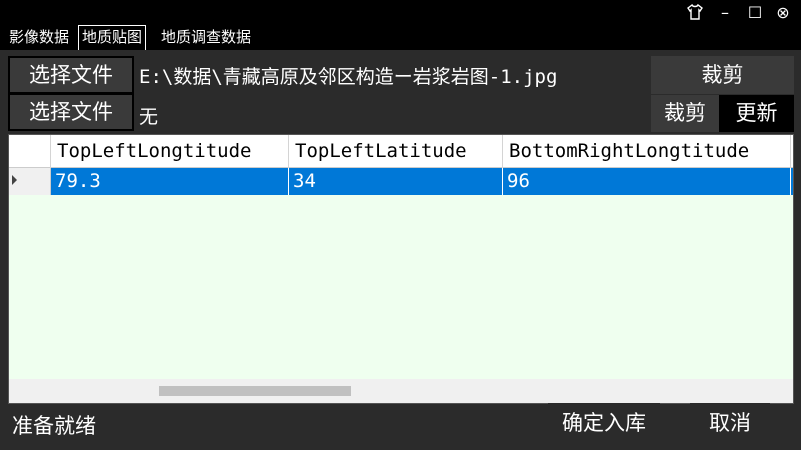  What do you see at coordinates (112, 37) in the screenshot?
I see `tab-geology-map: 地质贴图` at bounding box center [112, 37].